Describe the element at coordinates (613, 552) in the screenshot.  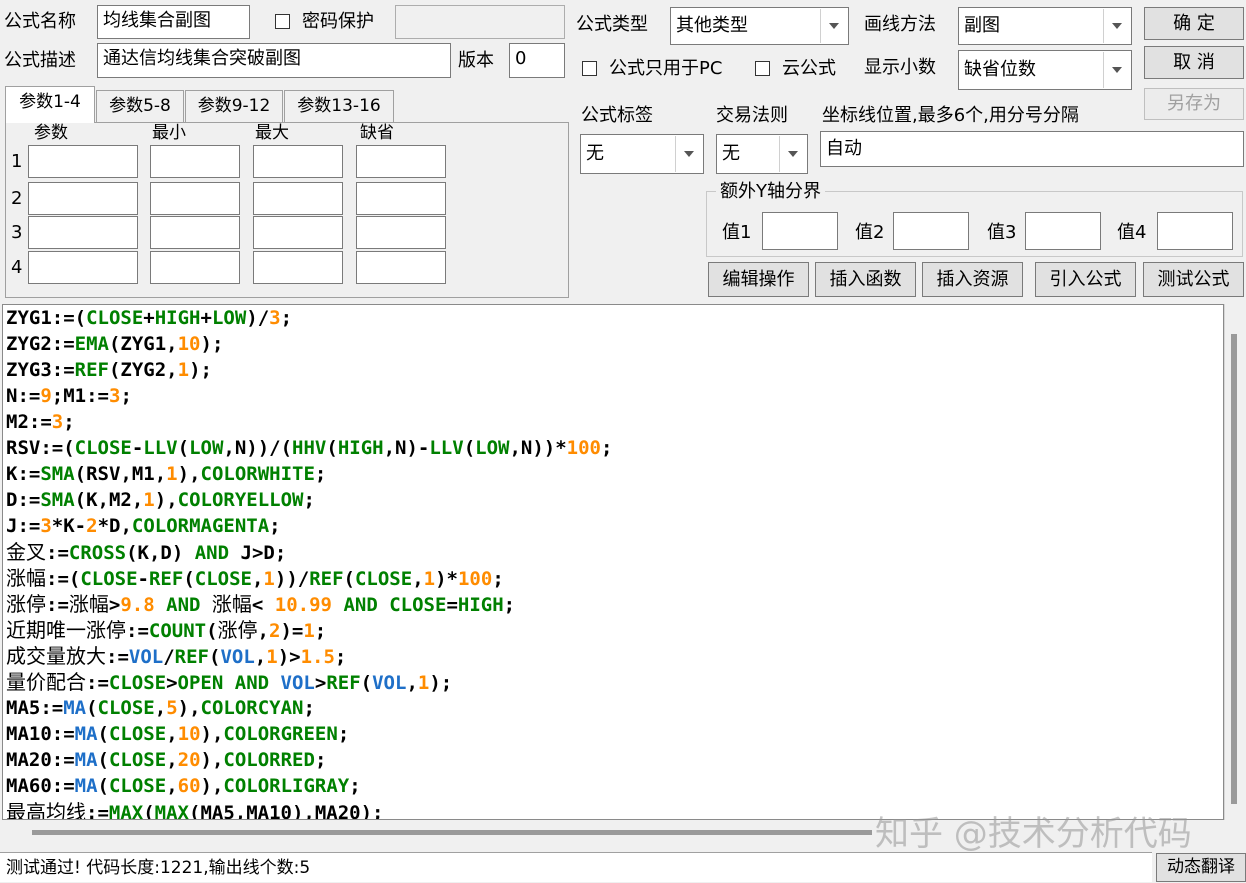
I see `code-line: 金叉:=CROSS(K,D) AND J>D;` at that location.